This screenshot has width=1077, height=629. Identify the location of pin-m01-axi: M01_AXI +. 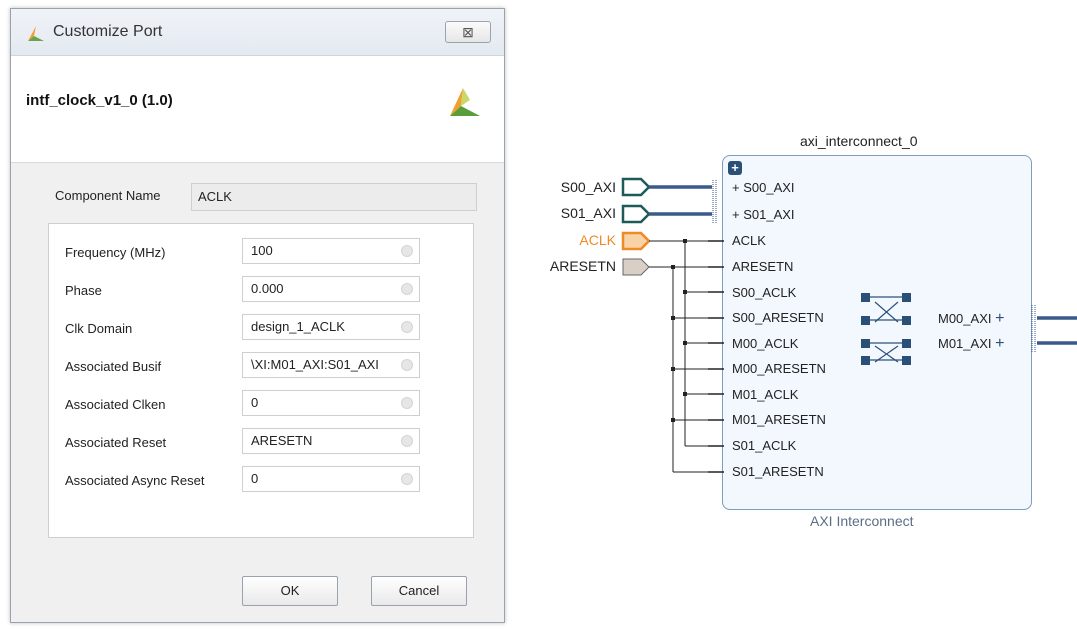
(971, 344).